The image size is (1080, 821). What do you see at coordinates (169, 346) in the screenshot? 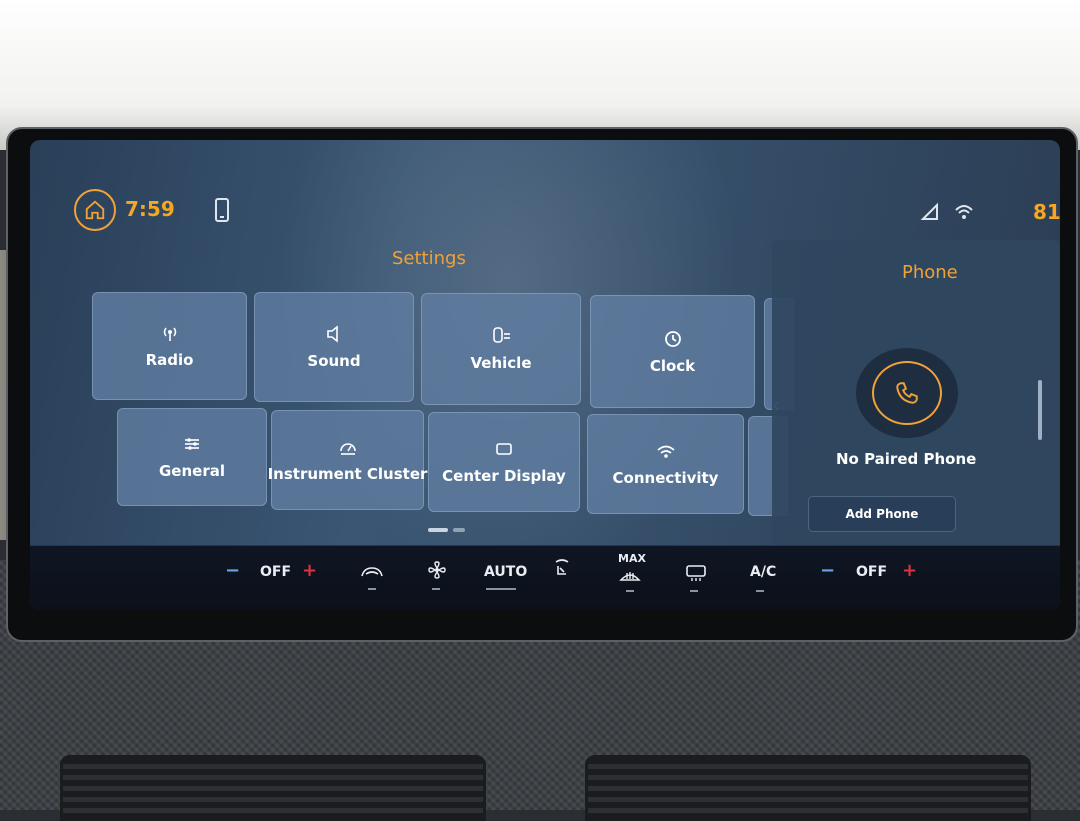
I see `tile-radio: Radio` at bounding box center [169, 346].